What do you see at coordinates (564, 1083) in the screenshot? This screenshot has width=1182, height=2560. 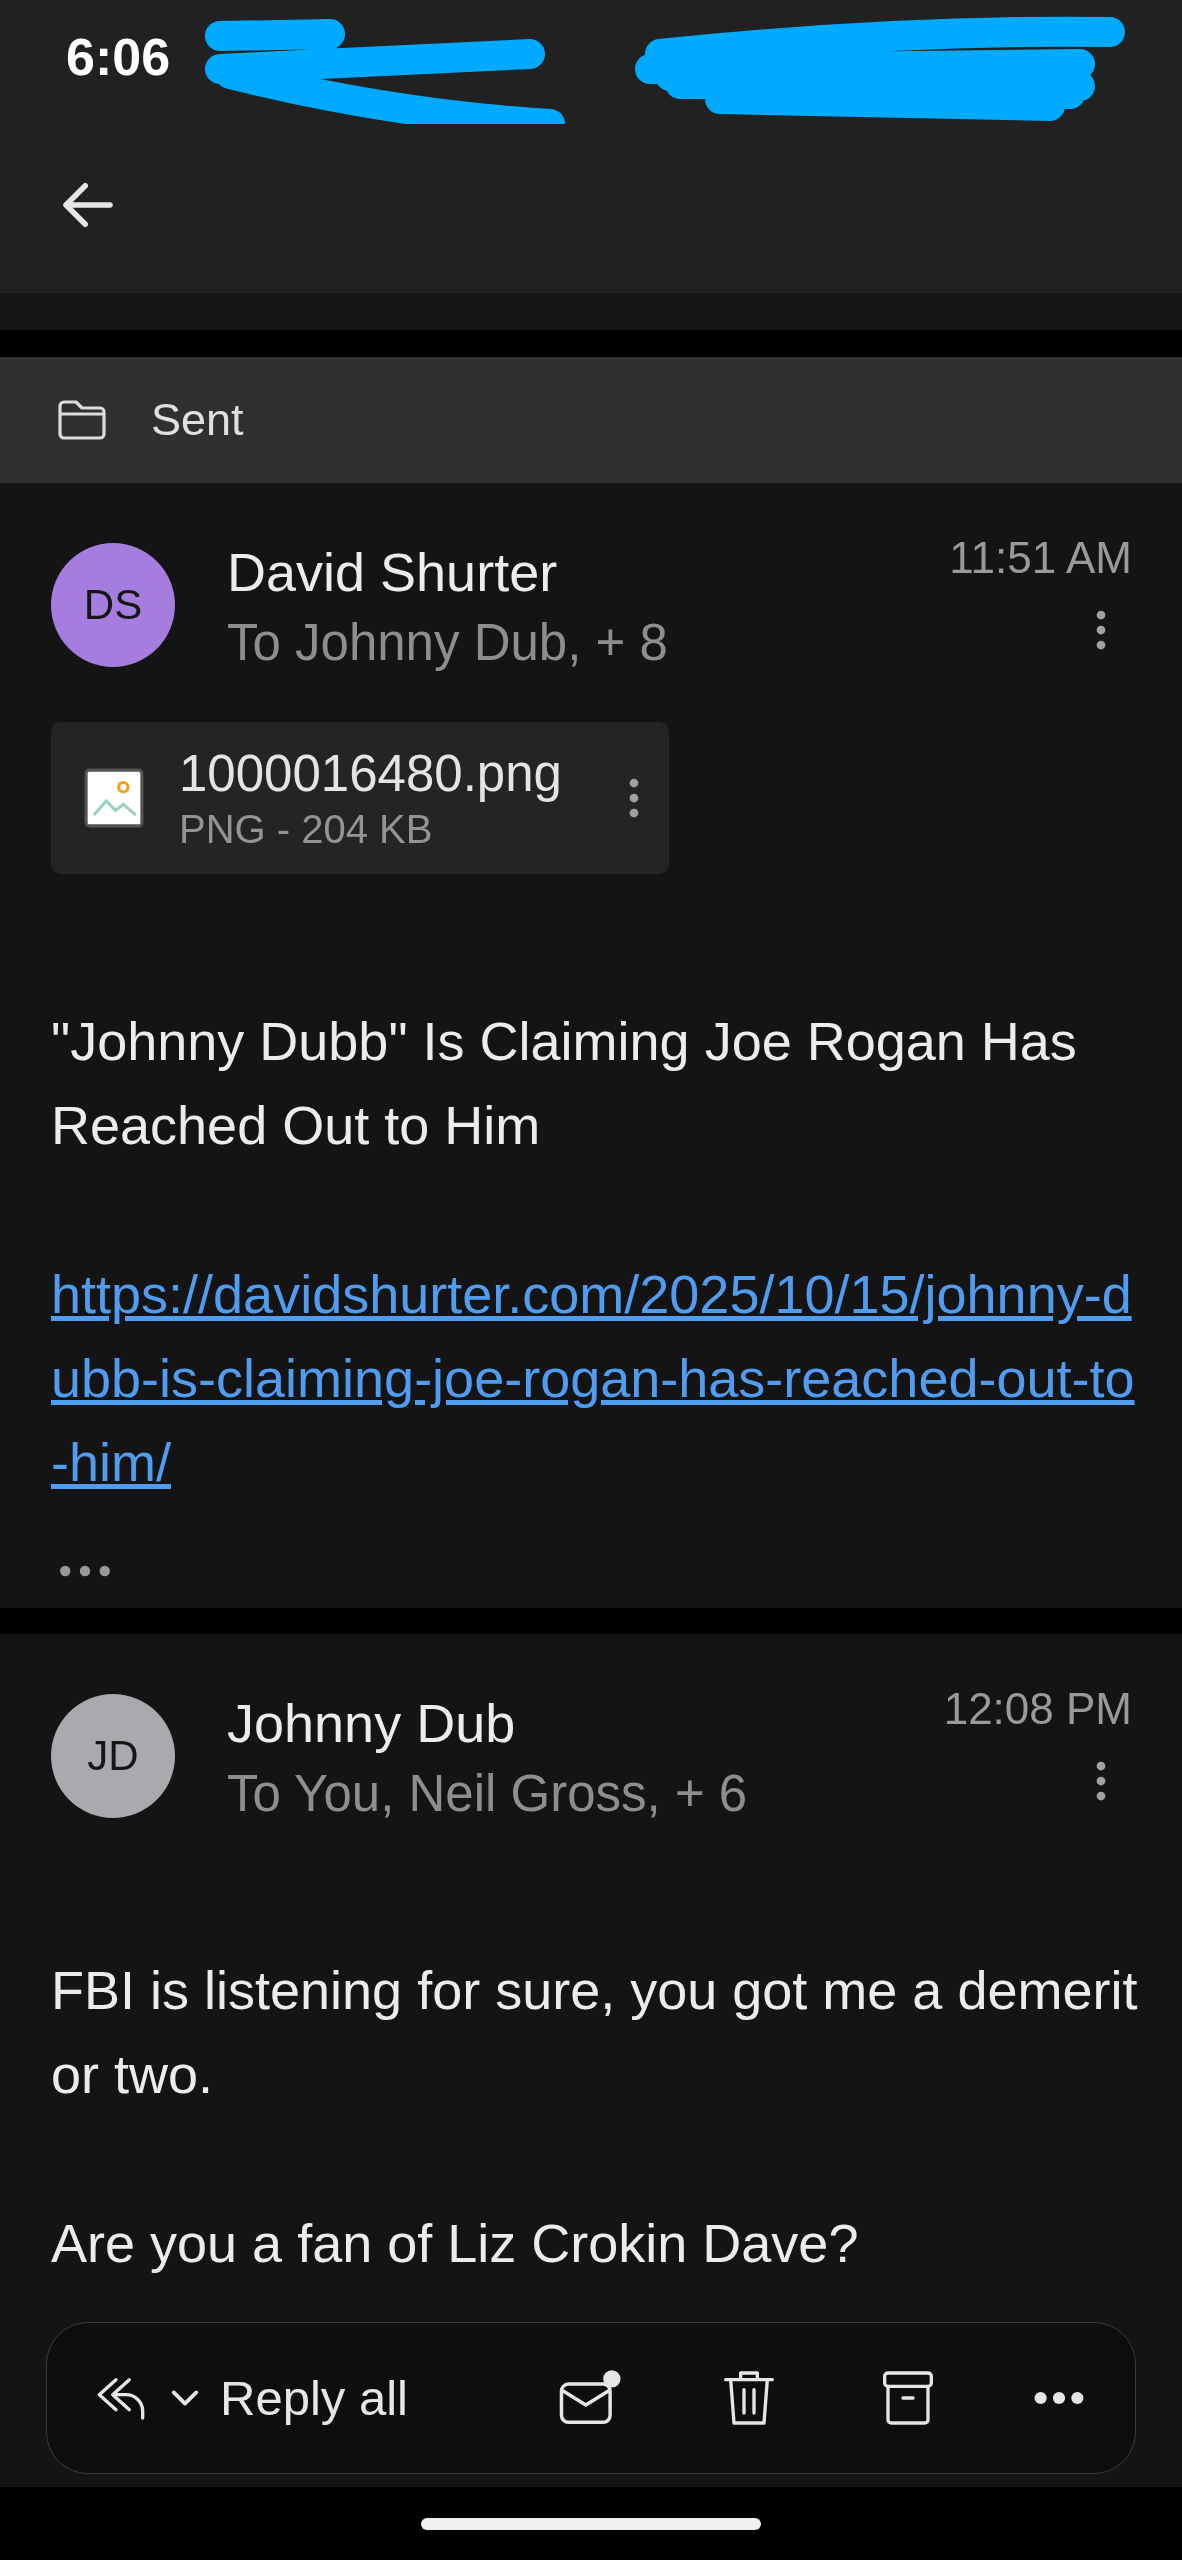 I see `paragraph: "Johnny Dubb" Is Claiming Joe Rogan Has Reached Out to Him` at bounding box center [564, 1083].